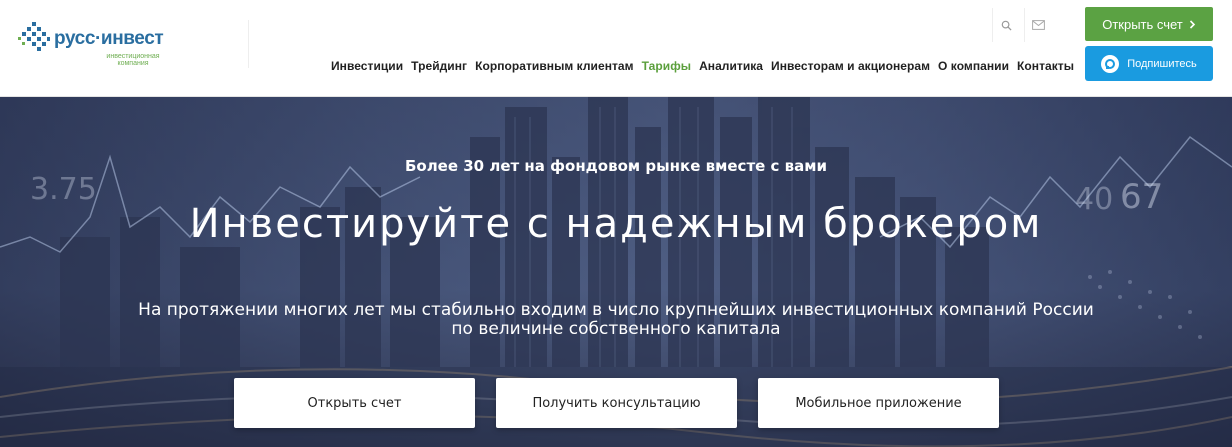 The width and height of the screenshot is (1232, 447). Describe the element at coordinates (1192, 24) in the screenshot. I see `chevron-right-icon` at that location.